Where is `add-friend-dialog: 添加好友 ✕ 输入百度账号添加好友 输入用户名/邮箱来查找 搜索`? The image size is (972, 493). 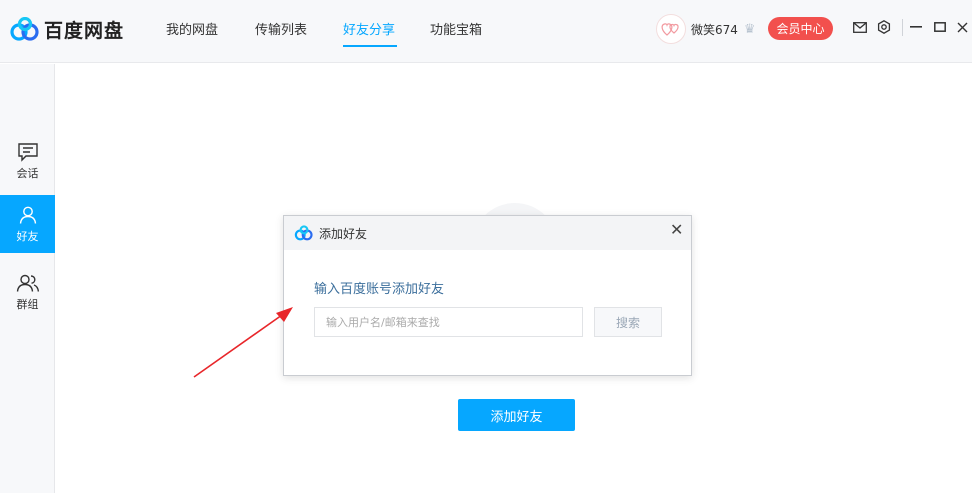 add-friend-dialog: 添加好友 ✕ 输入百度账号添加好友 输入用户名/邮箱来查找 搜索 is located at coordinates (487, 295).